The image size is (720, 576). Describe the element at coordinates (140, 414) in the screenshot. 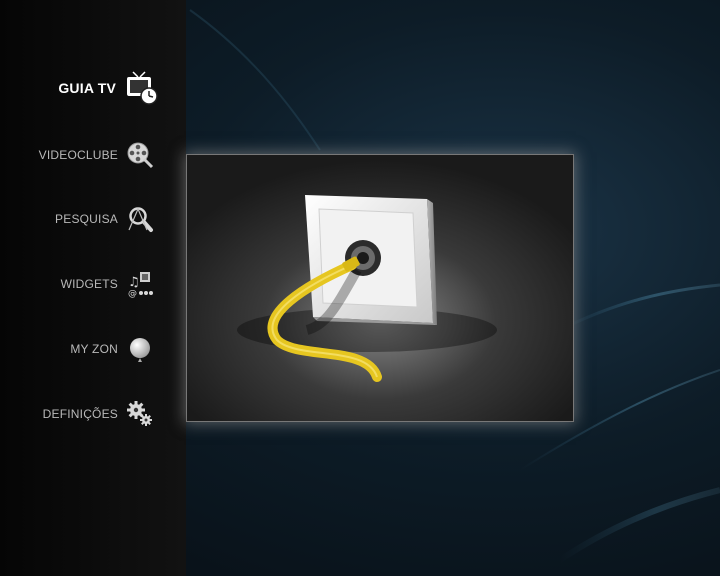

I see `gear-icon` at that location.